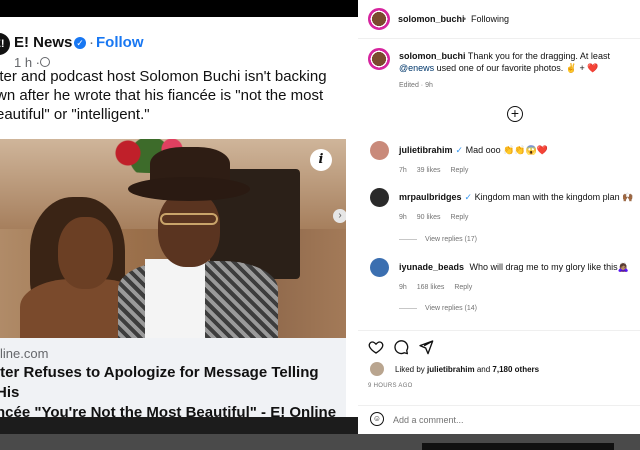  What do you see at coordinates (431, 287) in the screenshot?
I see `comment-likes: 168 likes` at bounding box center [431, 287].